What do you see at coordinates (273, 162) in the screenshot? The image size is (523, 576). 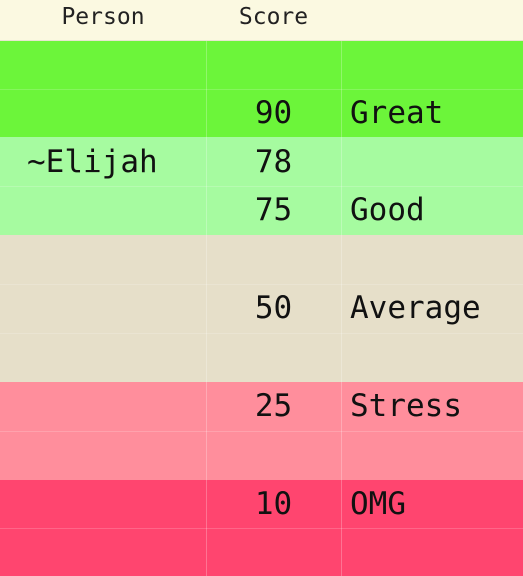 I see `score-cell: 78` at bounding box center [273, 162].